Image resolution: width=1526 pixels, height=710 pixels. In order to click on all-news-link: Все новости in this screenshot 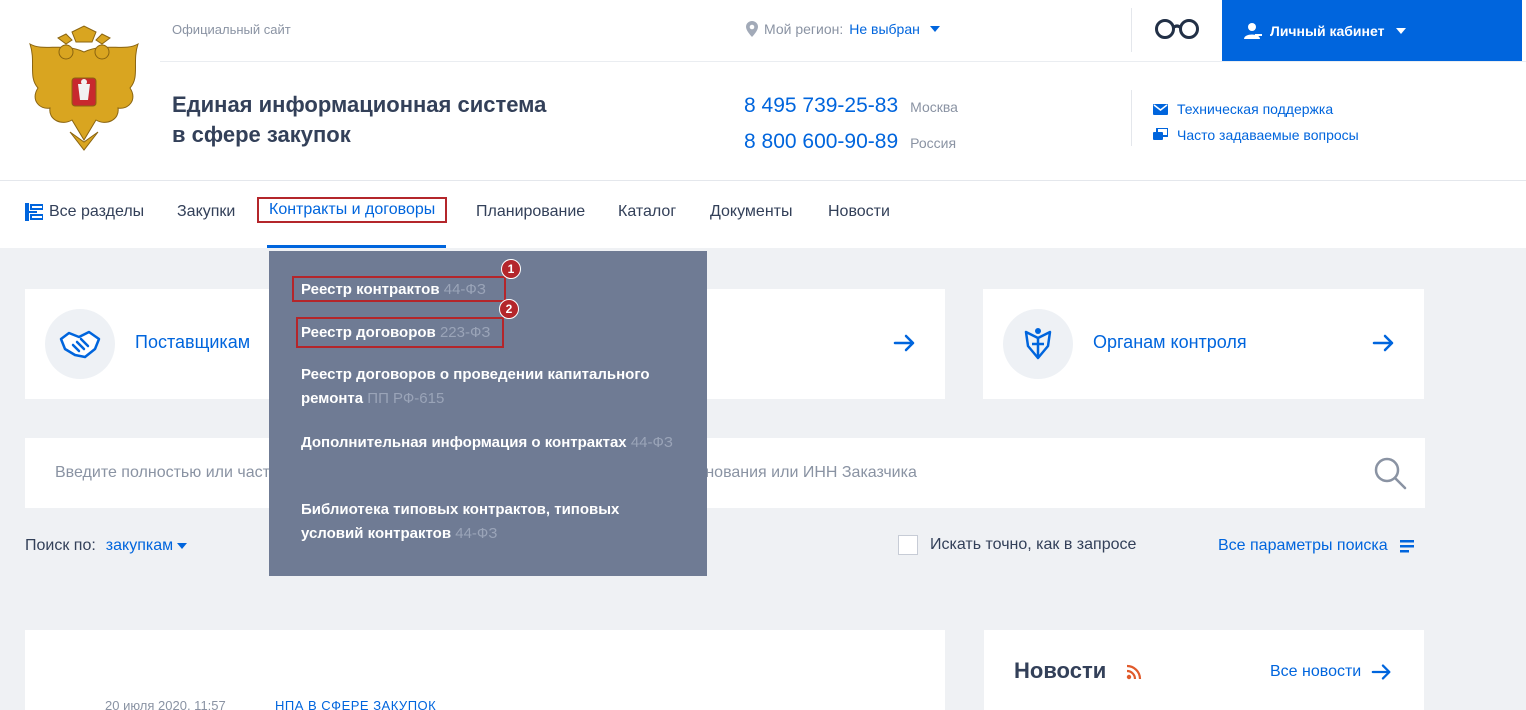, I will do `click(1331, 672)`.